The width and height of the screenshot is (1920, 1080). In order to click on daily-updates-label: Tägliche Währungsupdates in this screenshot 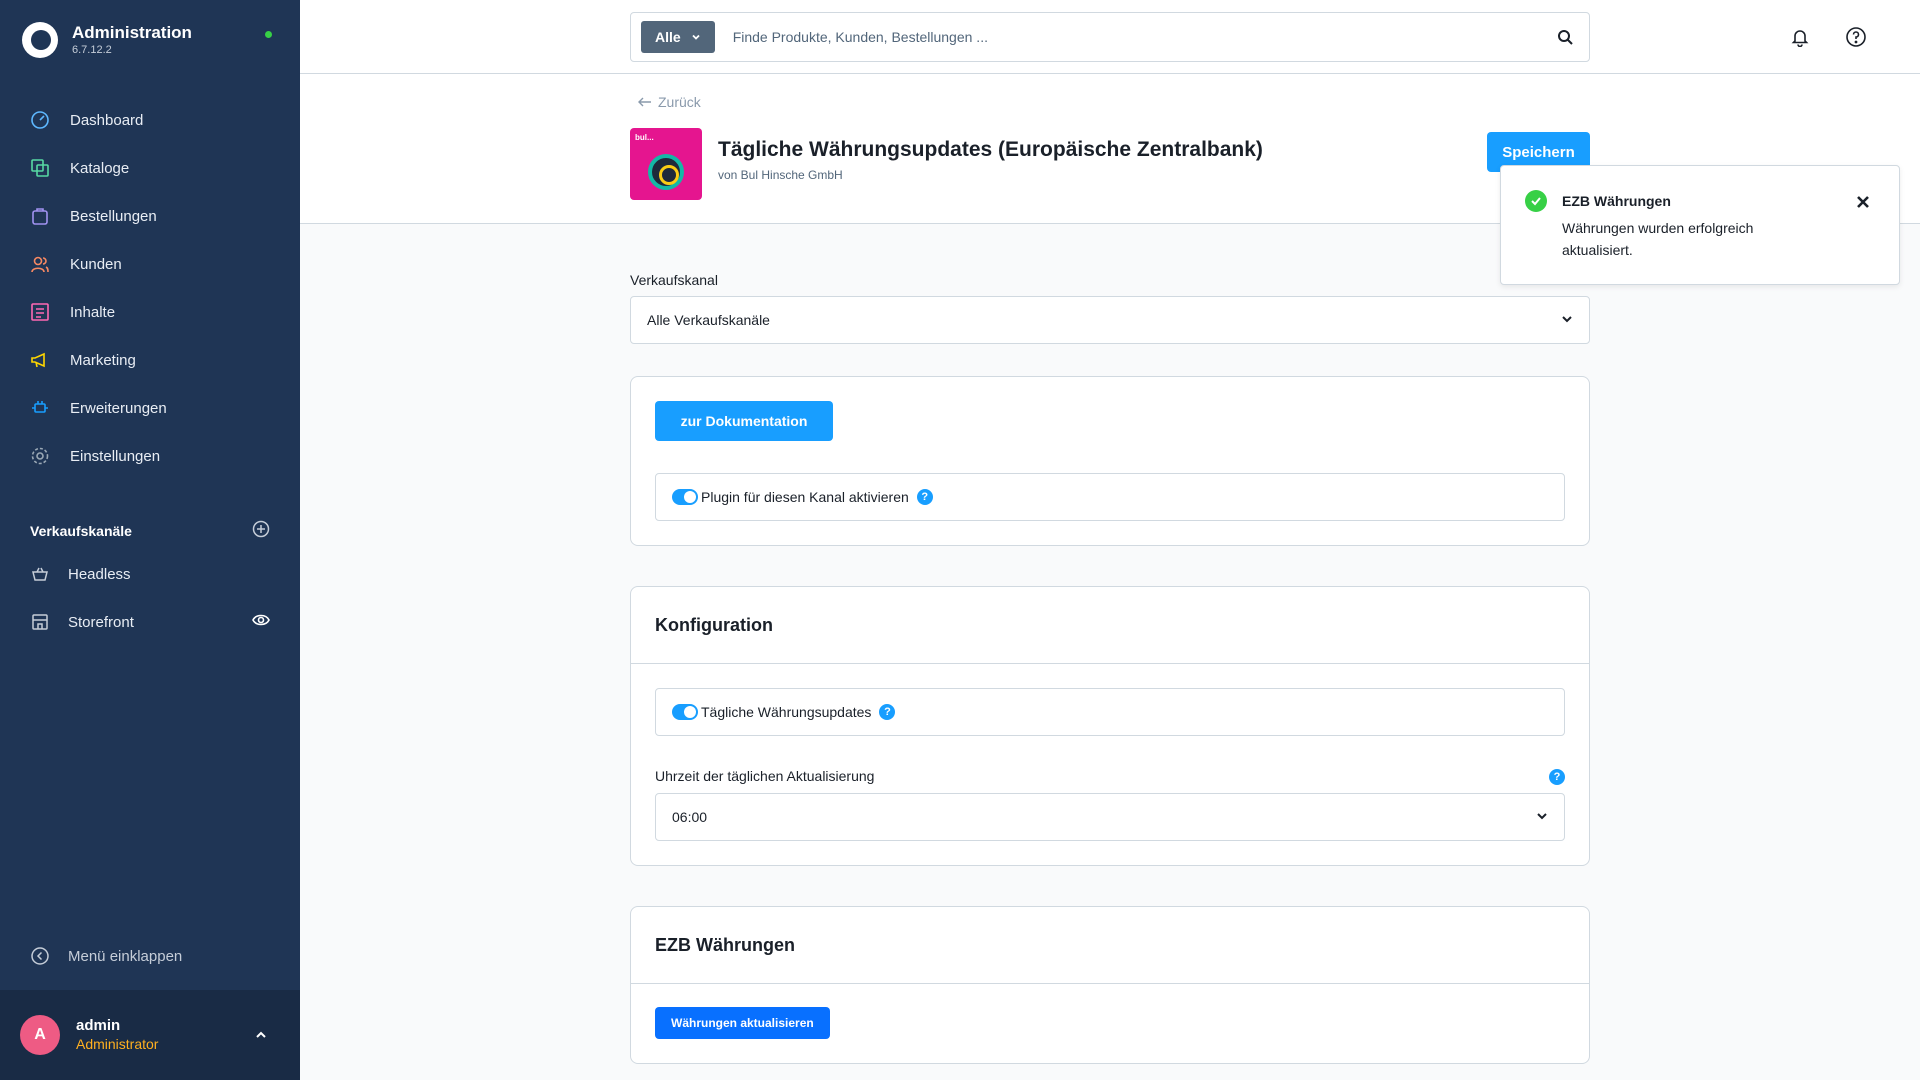, I will do `click(786, 712)`.